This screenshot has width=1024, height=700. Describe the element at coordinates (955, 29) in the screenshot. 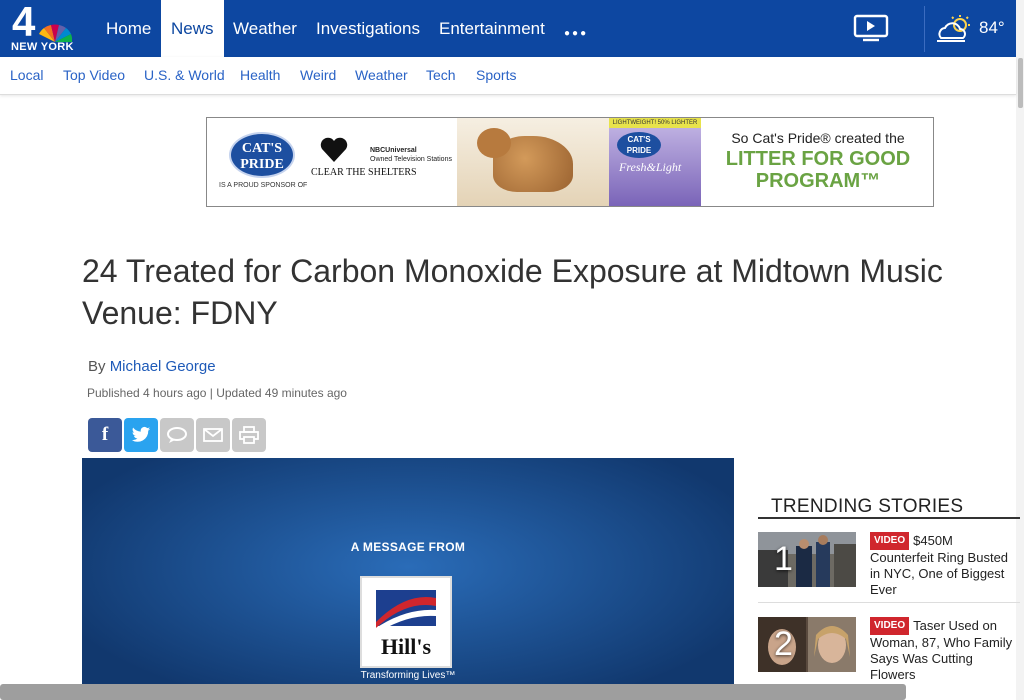

I see `partly-cloudy-icon` at that location.